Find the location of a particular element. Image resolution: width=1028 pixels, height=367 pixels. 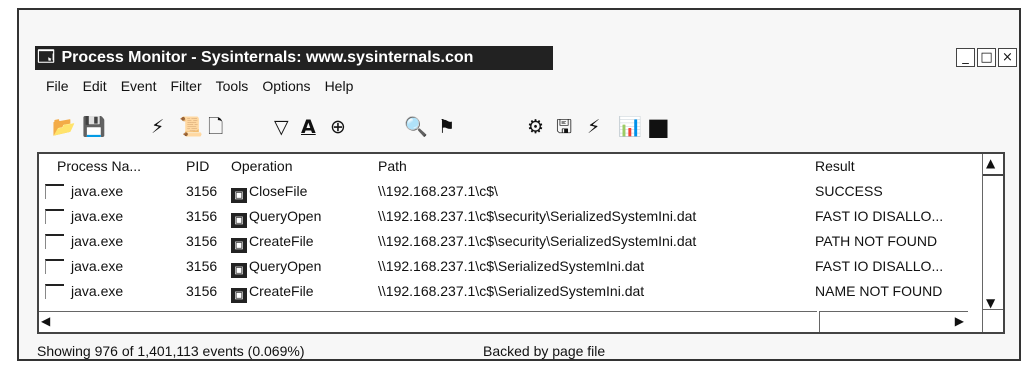

menu-tools: Tools is located at coordinates (232, 86).